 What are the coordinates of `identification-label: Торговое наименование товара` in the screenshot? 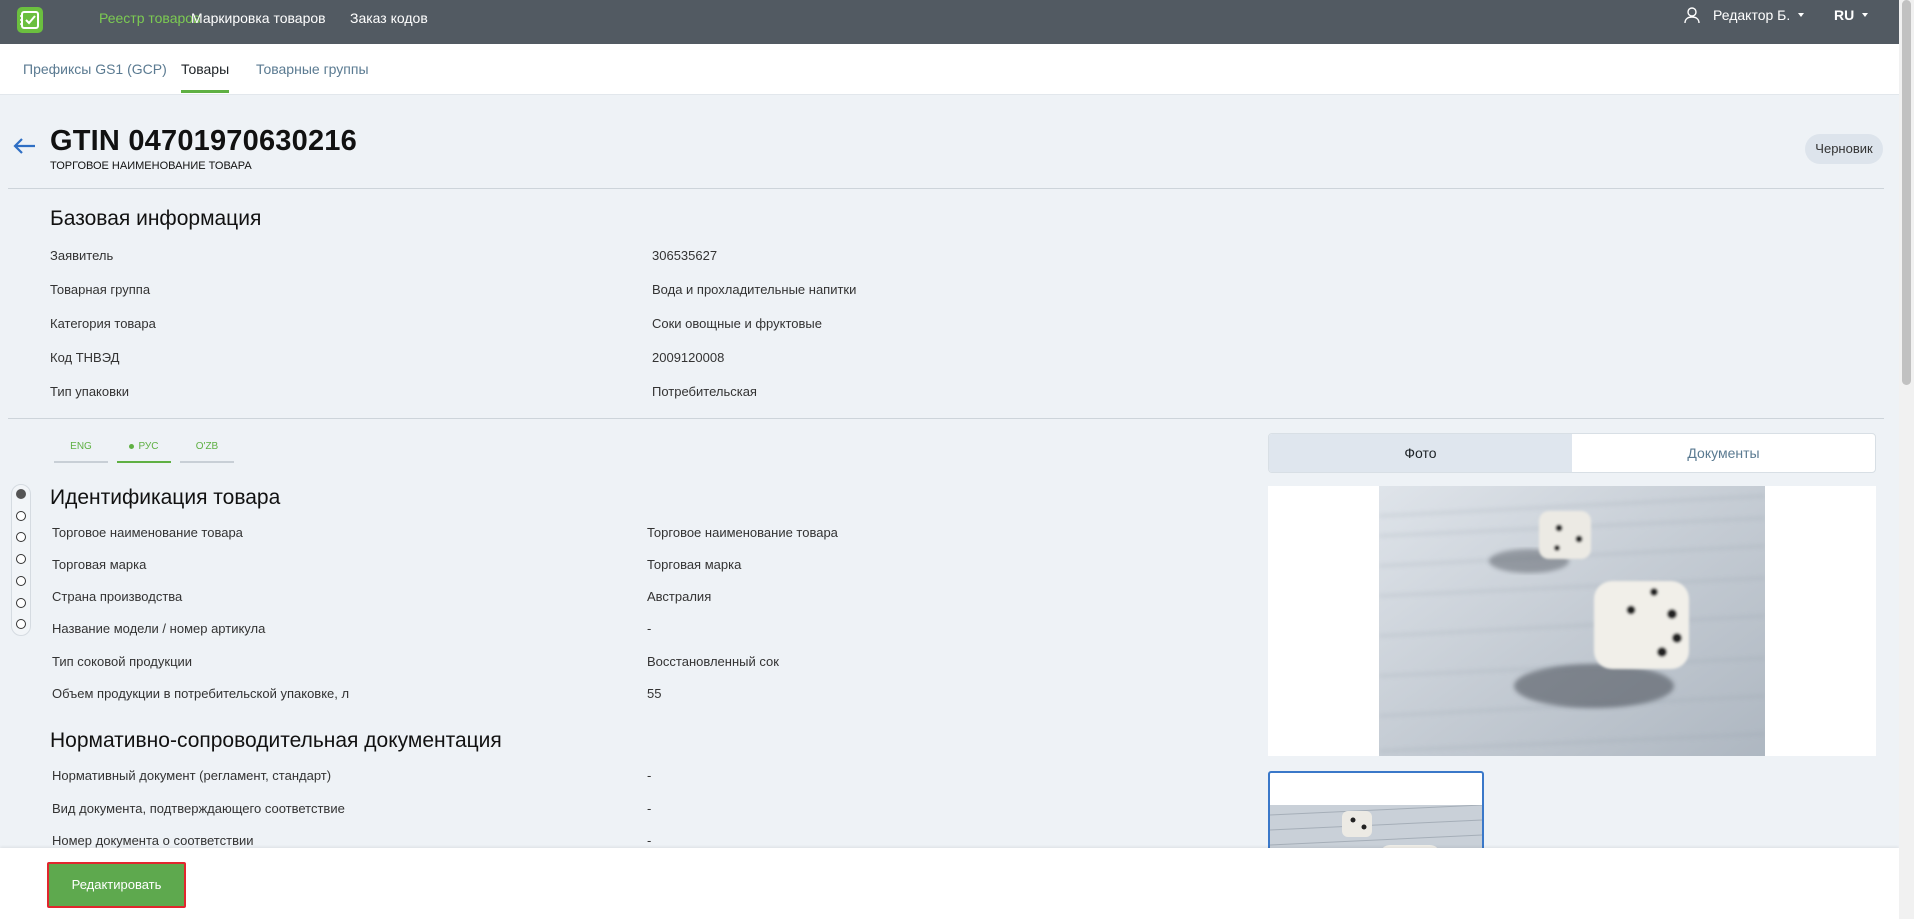 It's located at (147, 532).